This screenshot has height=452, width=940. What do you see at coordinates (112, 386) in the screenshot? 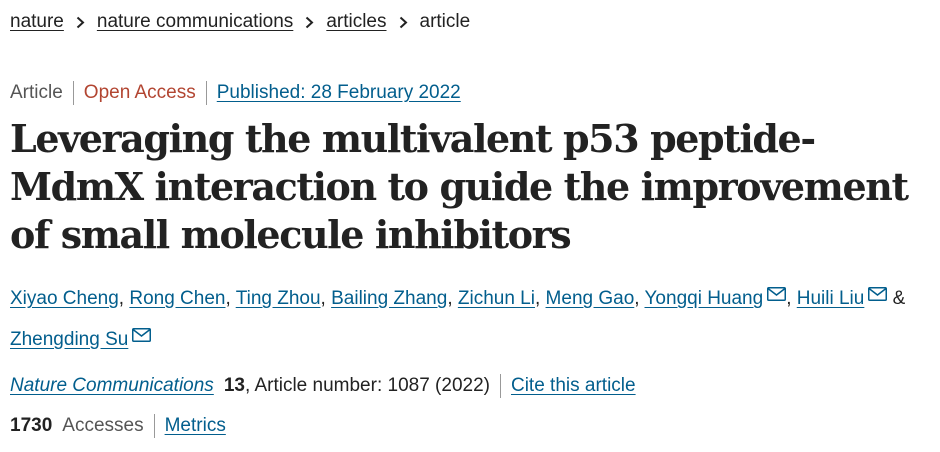
I see `journal-link: Nature Communications` at bounding box center [112, 386].